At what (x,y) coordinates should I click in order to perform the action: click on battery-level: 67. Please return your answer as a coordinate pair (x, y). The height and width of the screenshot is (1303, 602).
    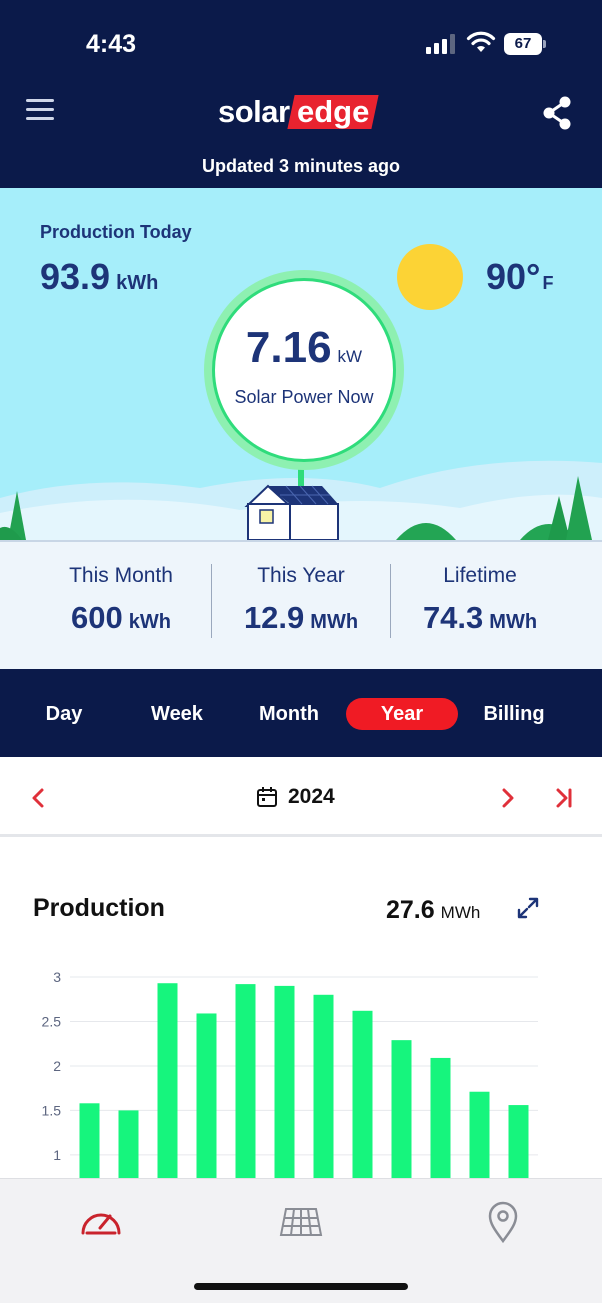
    Looking at the image, I should click on (523, 44).